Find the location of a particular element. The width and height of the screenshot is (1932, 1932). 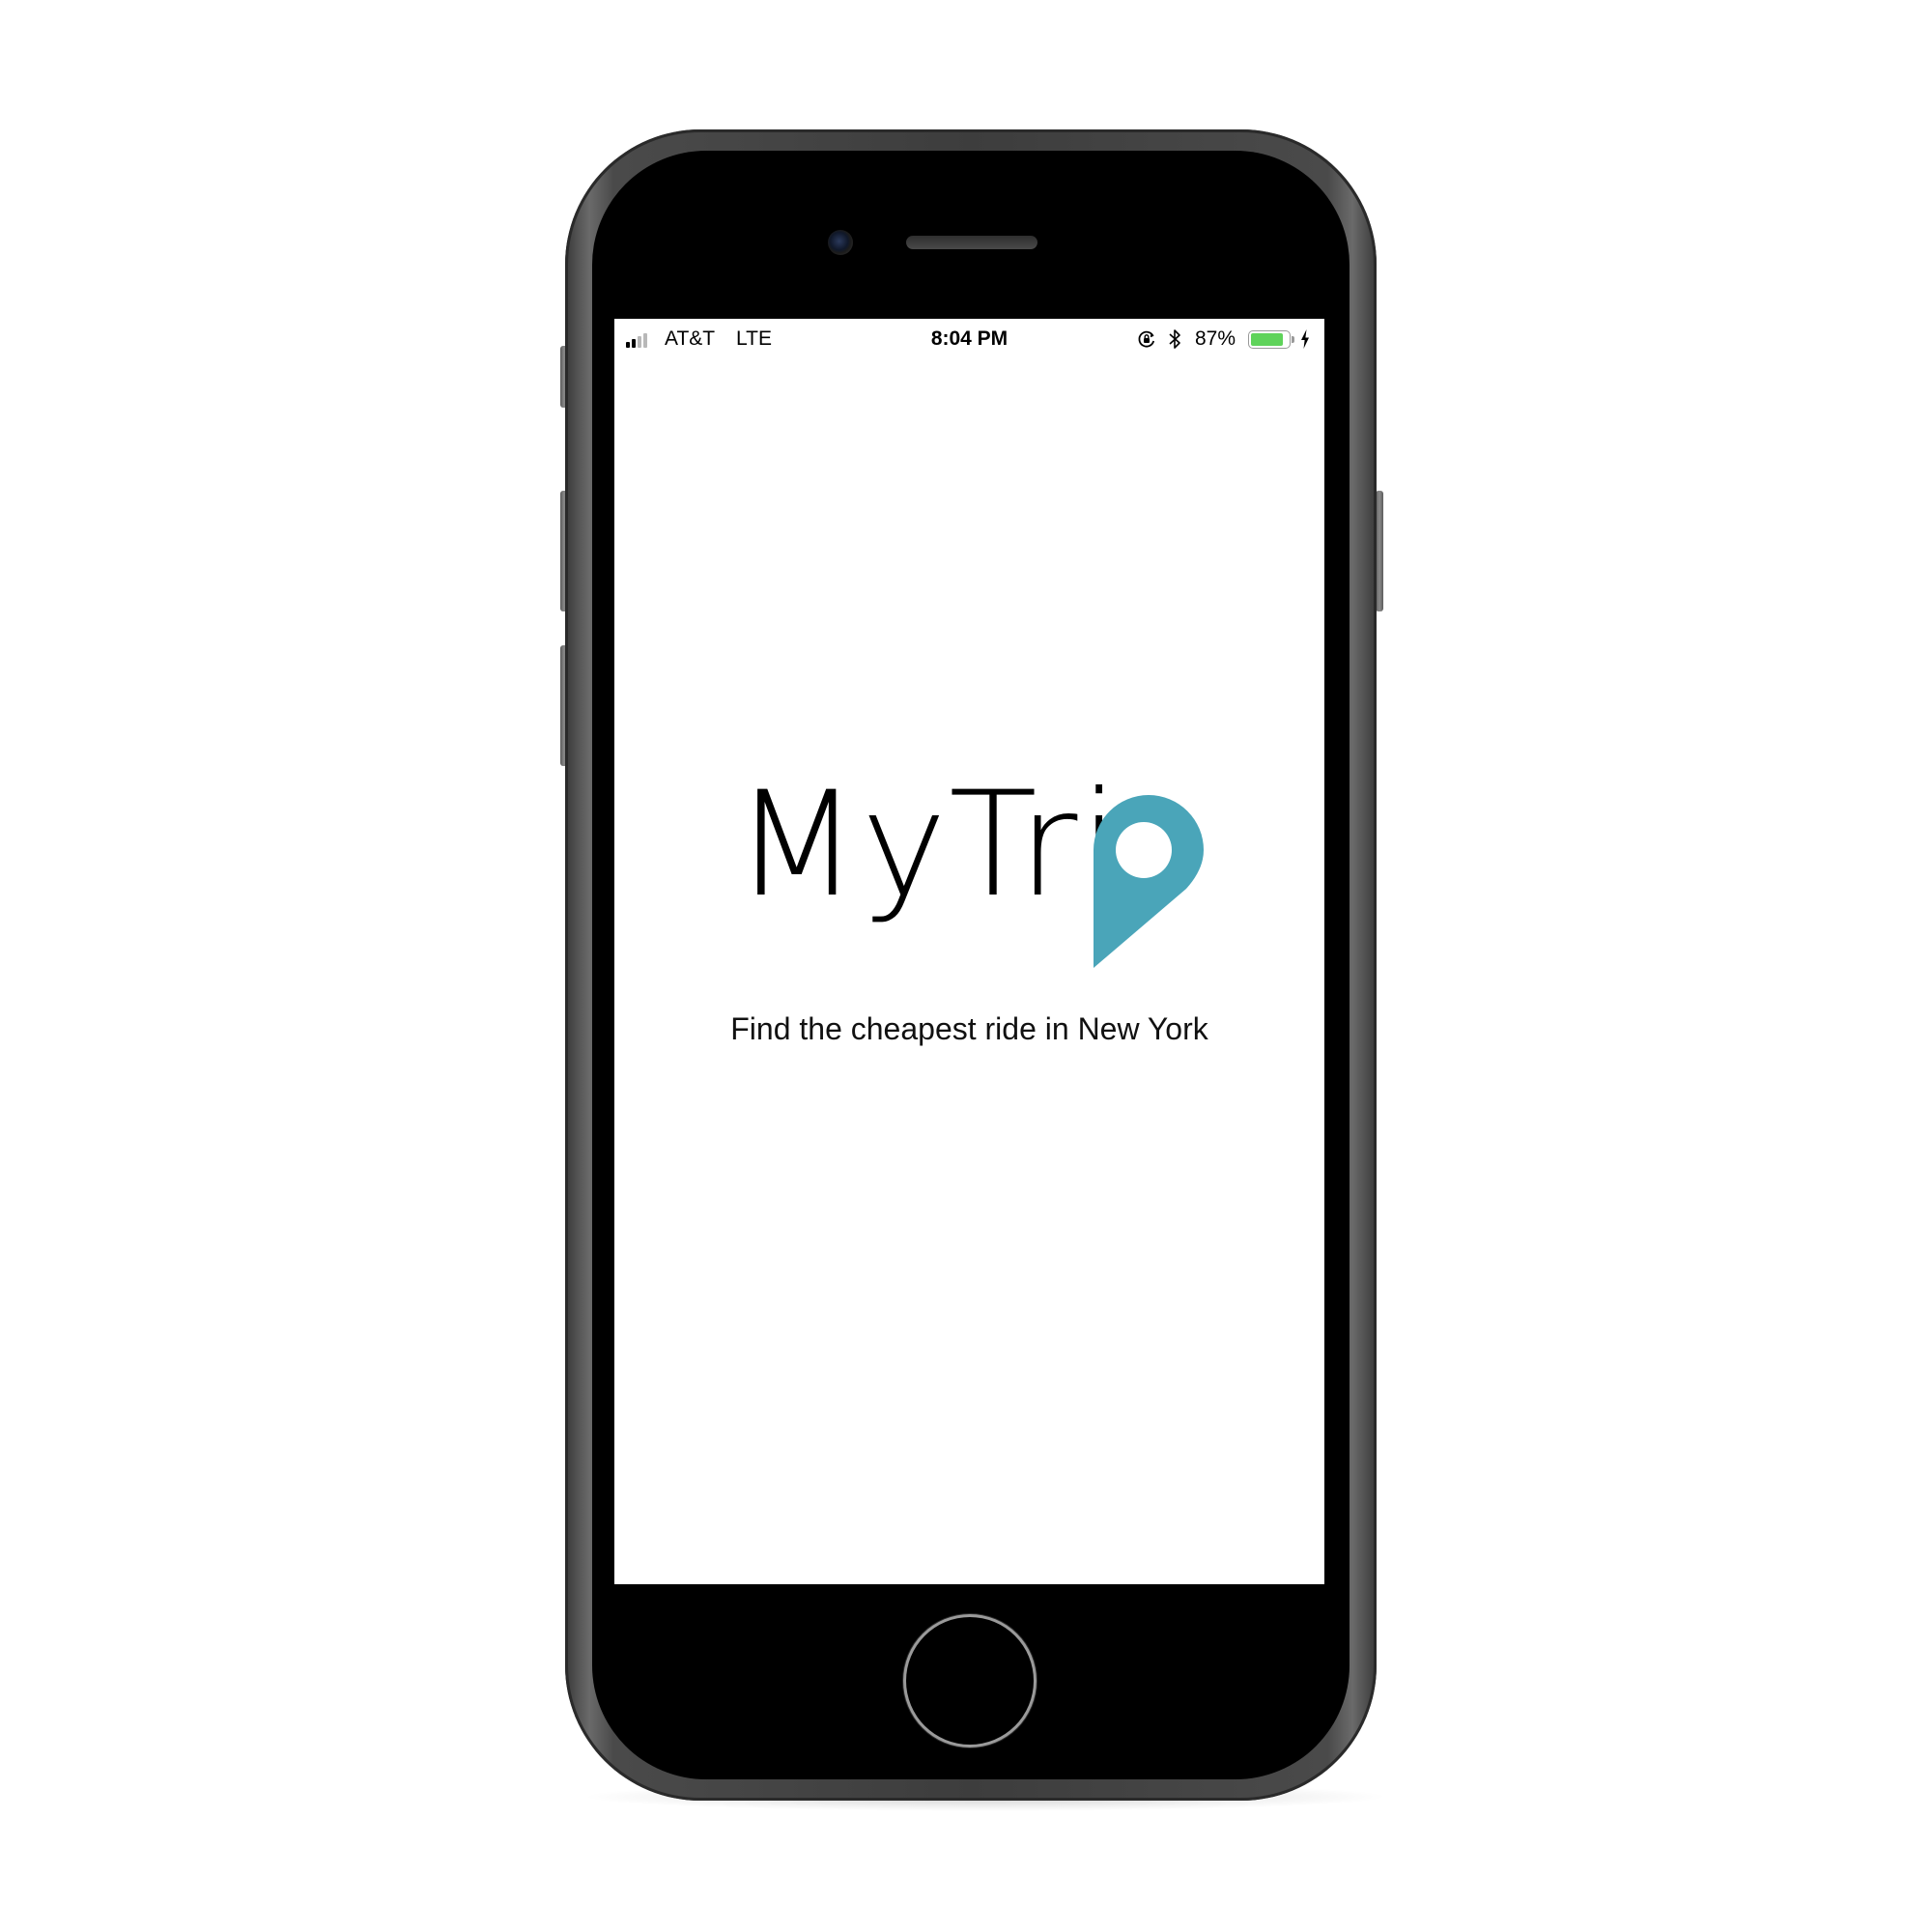

app-logo: MyTri is located at coordinates (985, 879).